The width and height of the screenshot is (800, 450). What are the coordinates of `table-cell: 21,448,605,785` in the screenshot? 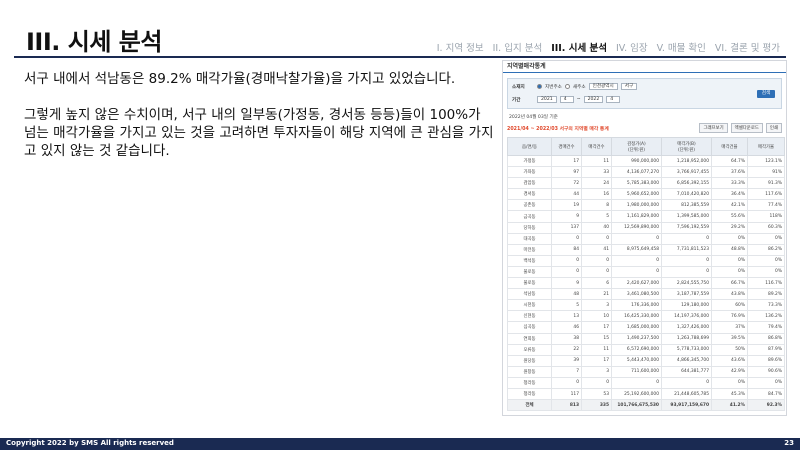 It's located at (686, 394).